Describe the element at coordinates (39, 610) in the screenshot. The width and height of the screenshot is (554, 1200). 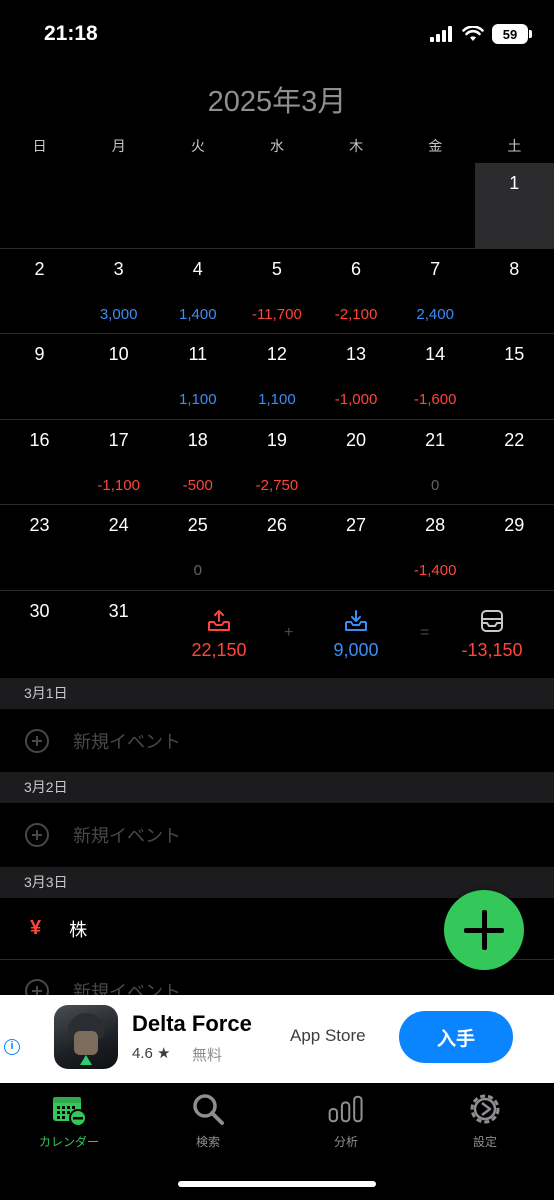
I see `day-number: 30` at that location.